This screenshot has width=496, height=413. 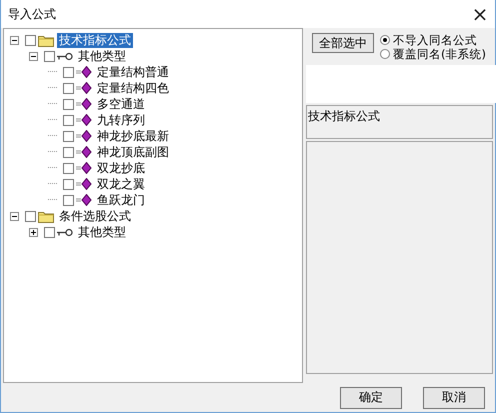 What do you see at coordinates (121, 104) in the screenshot?
I see `tree-item: 多空通道` at bounding box center [121, 104].